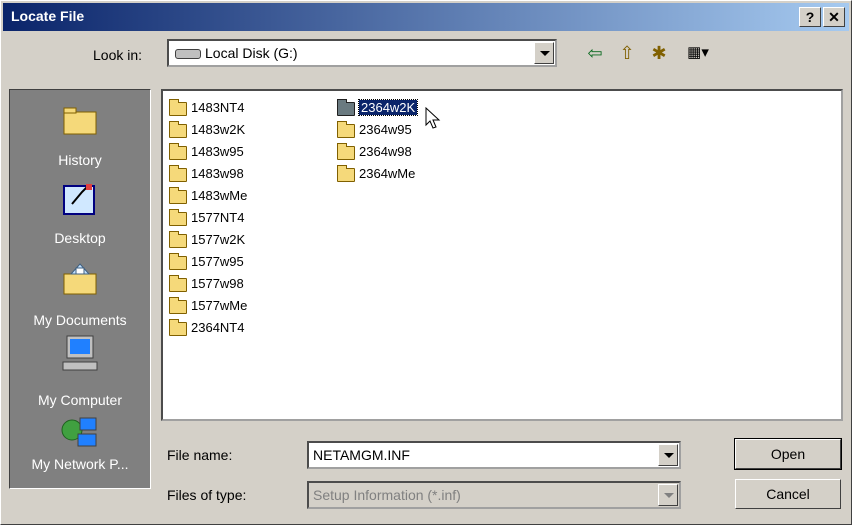 The width and height of the screenshot is (852, 525). What do you see at coordinates (362, 53) in the screenshot?
I see `look-in-dropdown: Local Disk (G:)` at bounding box center [362, 53].